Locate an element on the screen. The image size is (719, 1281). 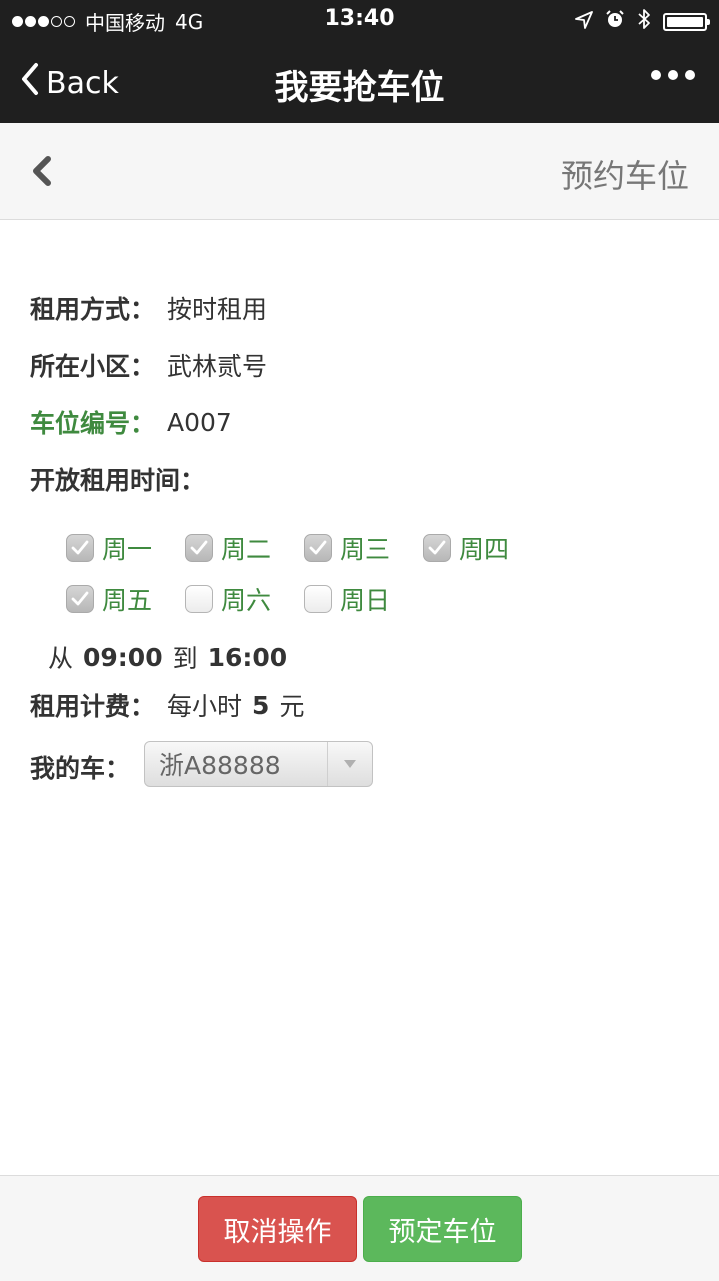
day-checkbox-wed: 周三 is located at coordinates (347, 548).